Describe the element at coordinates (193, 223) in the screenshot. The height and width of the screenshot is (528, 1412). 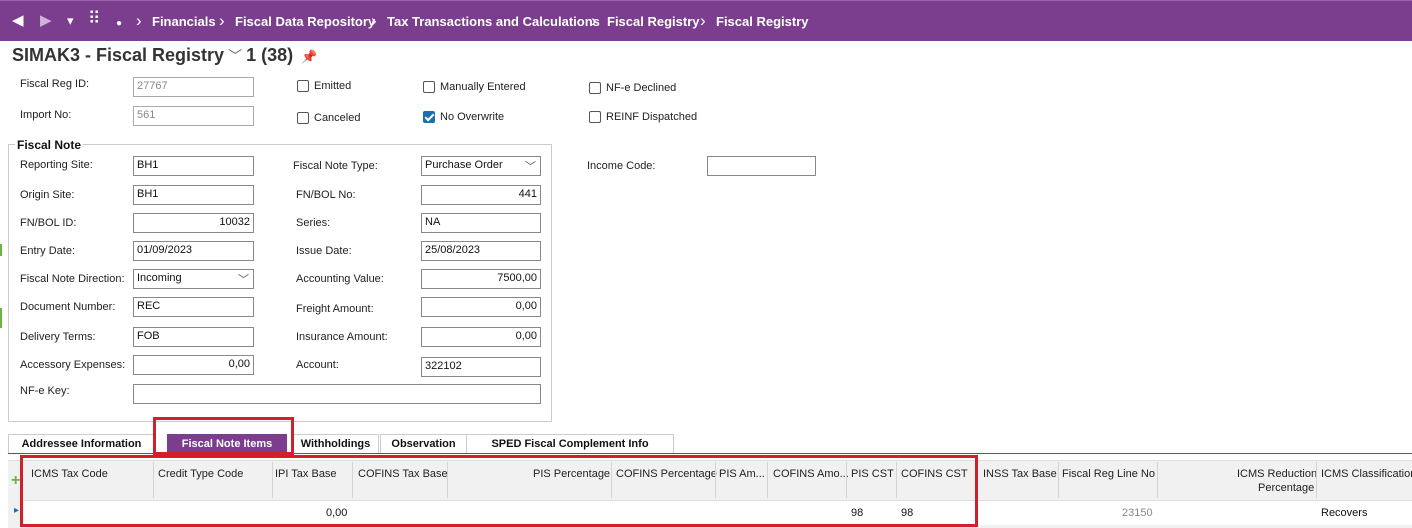
I see `fn-bol-id-field: 10032` at that location.